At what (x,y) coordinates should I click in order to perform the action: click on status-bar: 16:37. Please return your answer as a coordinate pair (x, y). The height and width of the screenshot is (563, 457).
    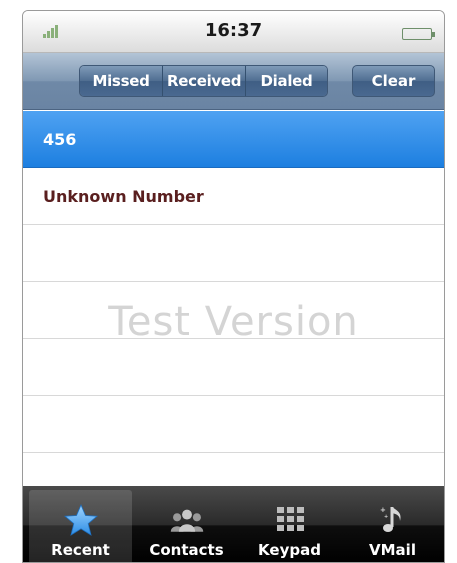
    Looking at the image, I should click on (233, 32).